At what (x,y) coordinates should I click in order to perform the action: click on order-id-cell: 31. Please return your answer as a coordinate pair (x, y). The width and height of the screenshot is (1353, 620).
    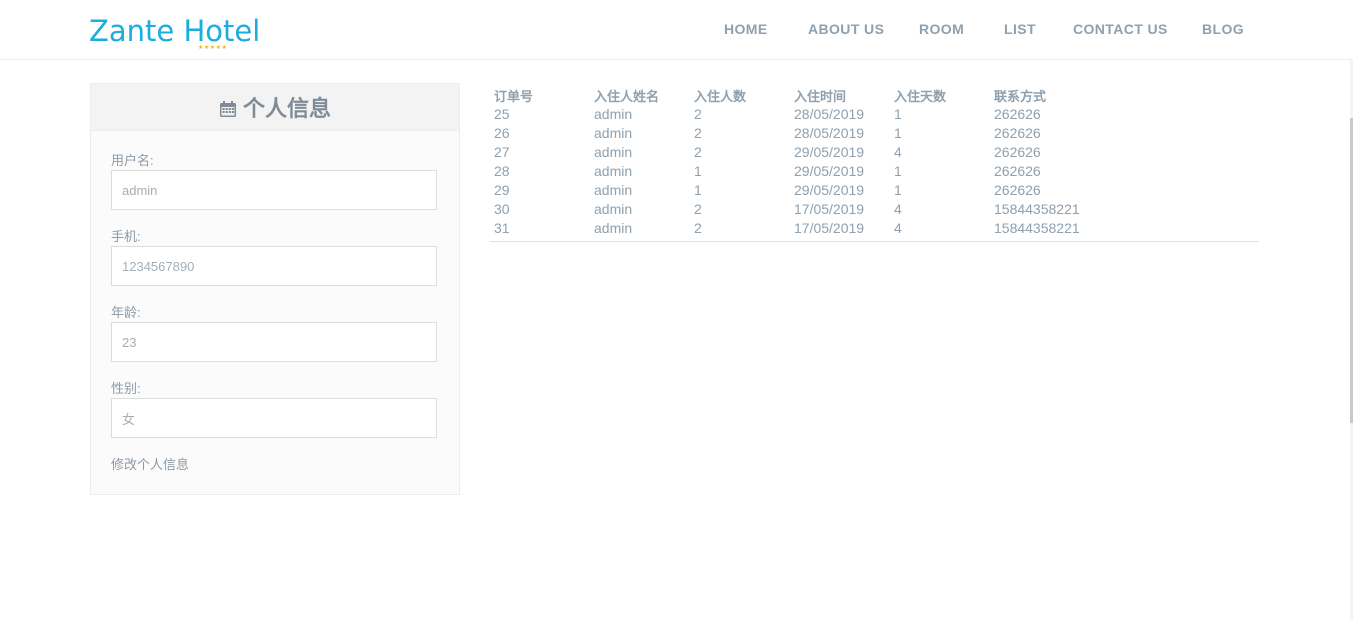
    Looking at the image, I should click on (502, 228).